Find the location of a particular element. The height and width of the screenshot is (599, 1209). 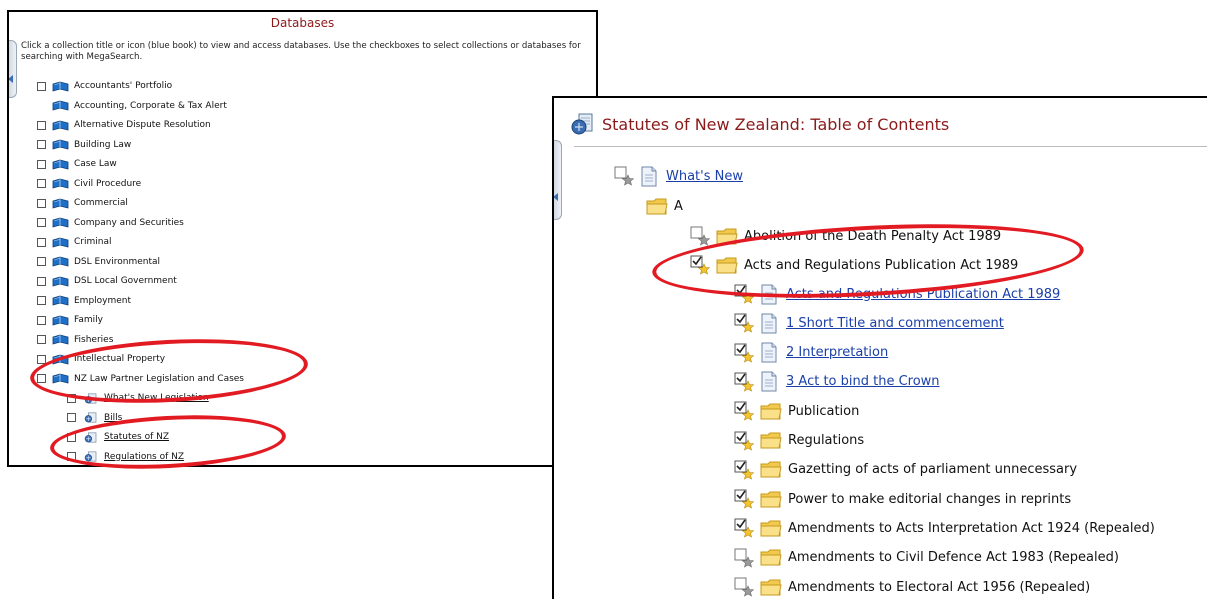

section-title: Publication is located at coordinates (823, 411).